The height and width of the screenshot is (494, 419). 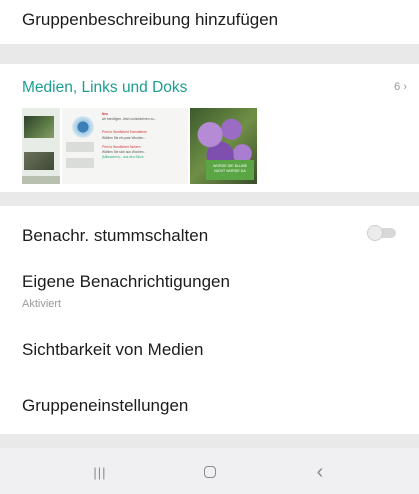 I want to click on home-button, so click(x=210, y=472).